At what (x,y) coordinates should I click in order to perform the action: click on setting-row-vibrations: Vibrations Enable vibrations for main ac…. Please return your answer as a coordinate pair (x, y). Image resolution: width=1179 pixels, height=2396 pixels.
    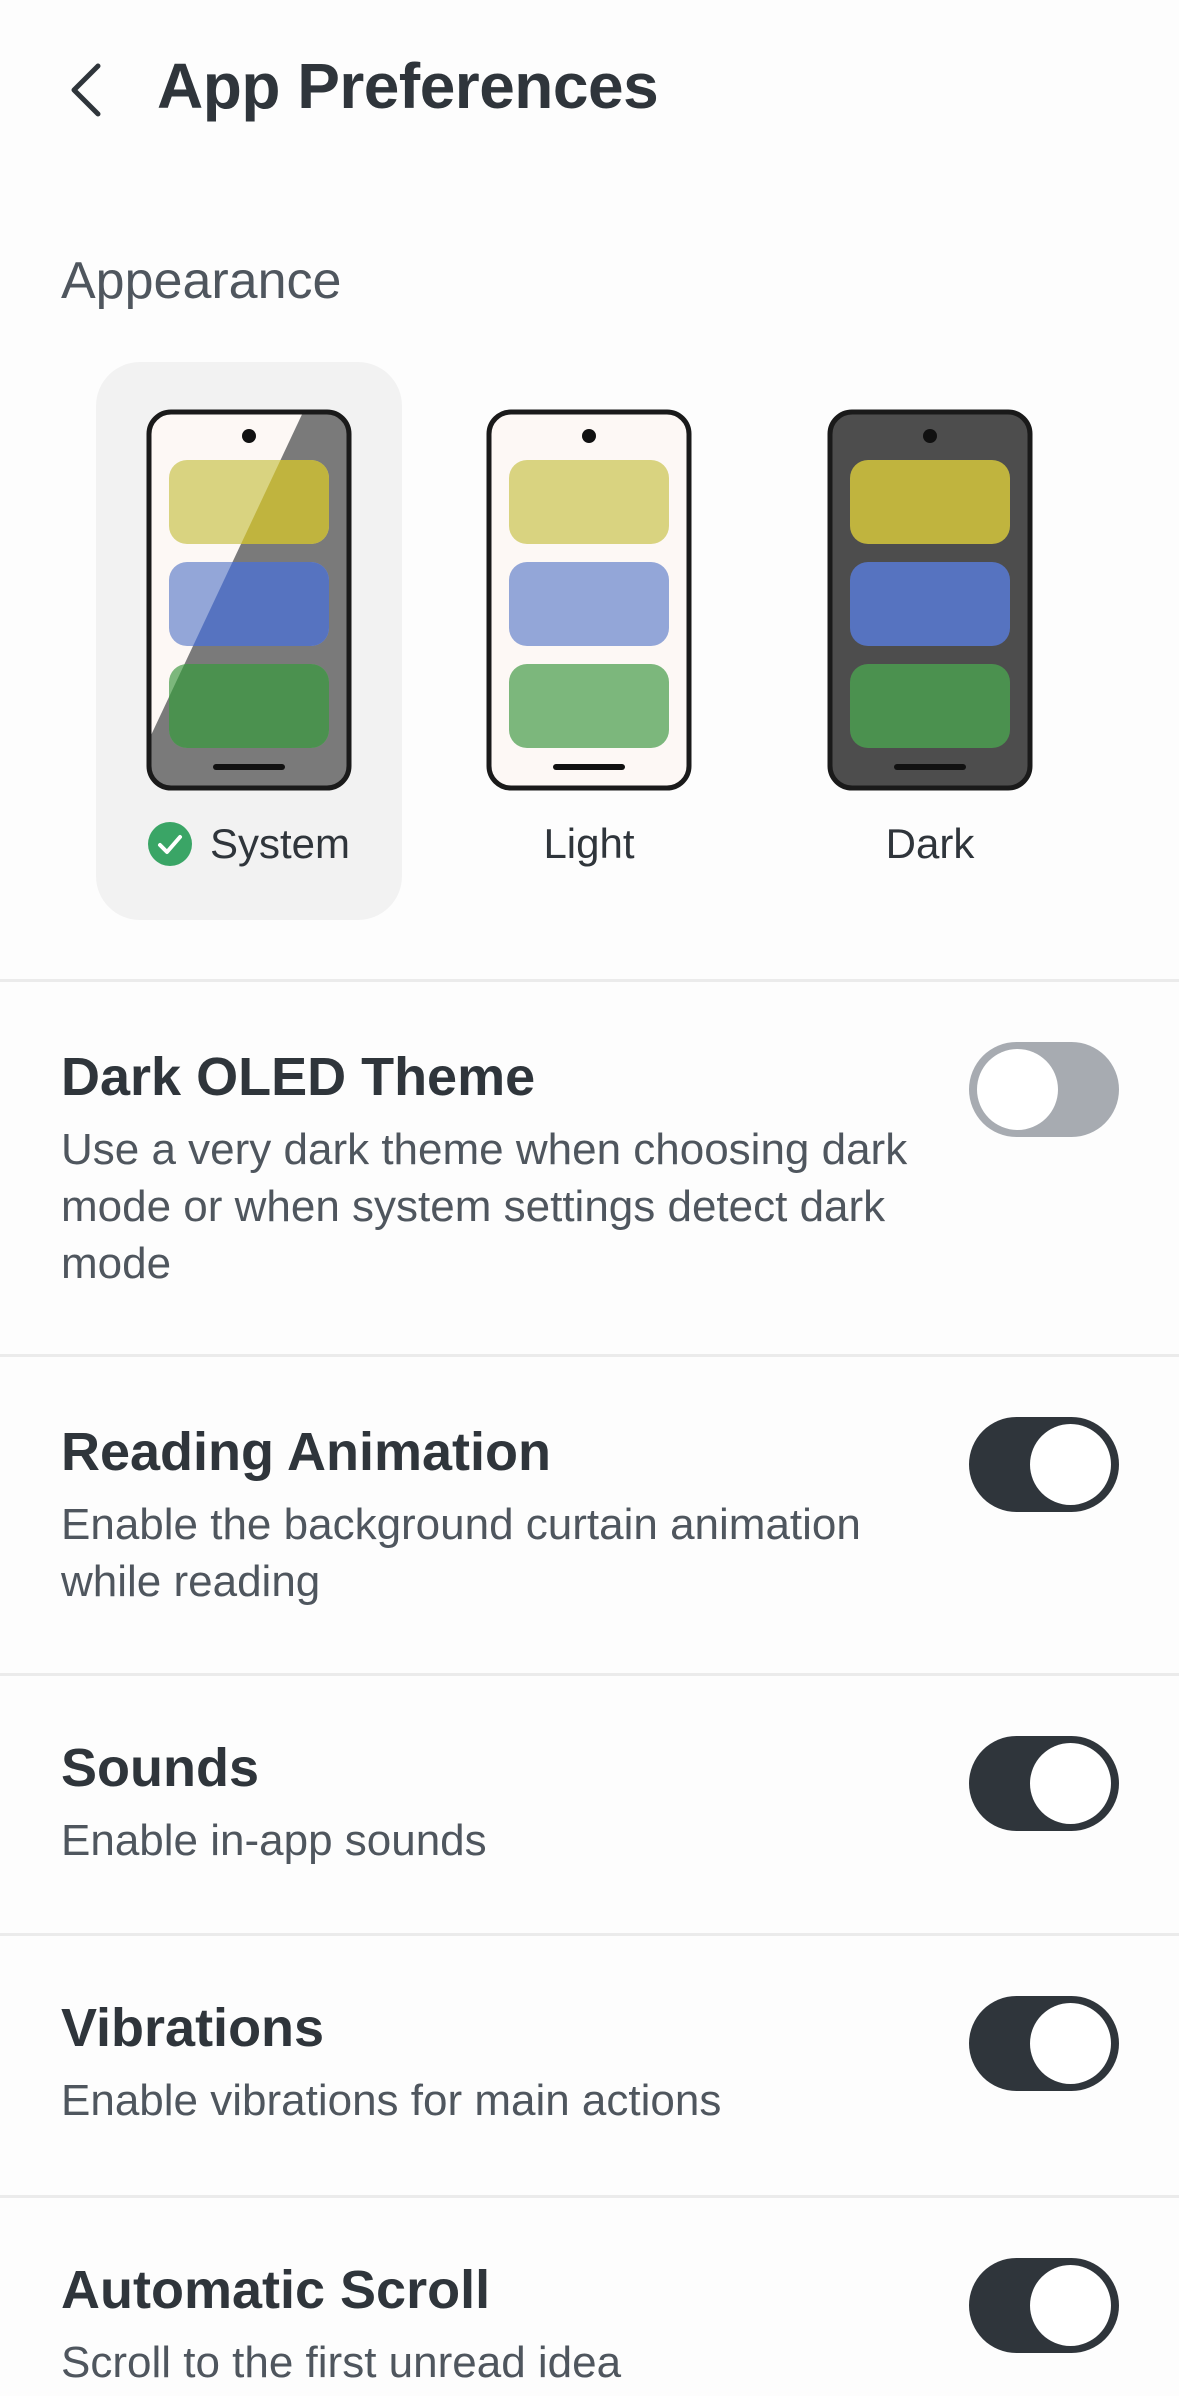
    Looking at the image, I should click on (589, 2065).